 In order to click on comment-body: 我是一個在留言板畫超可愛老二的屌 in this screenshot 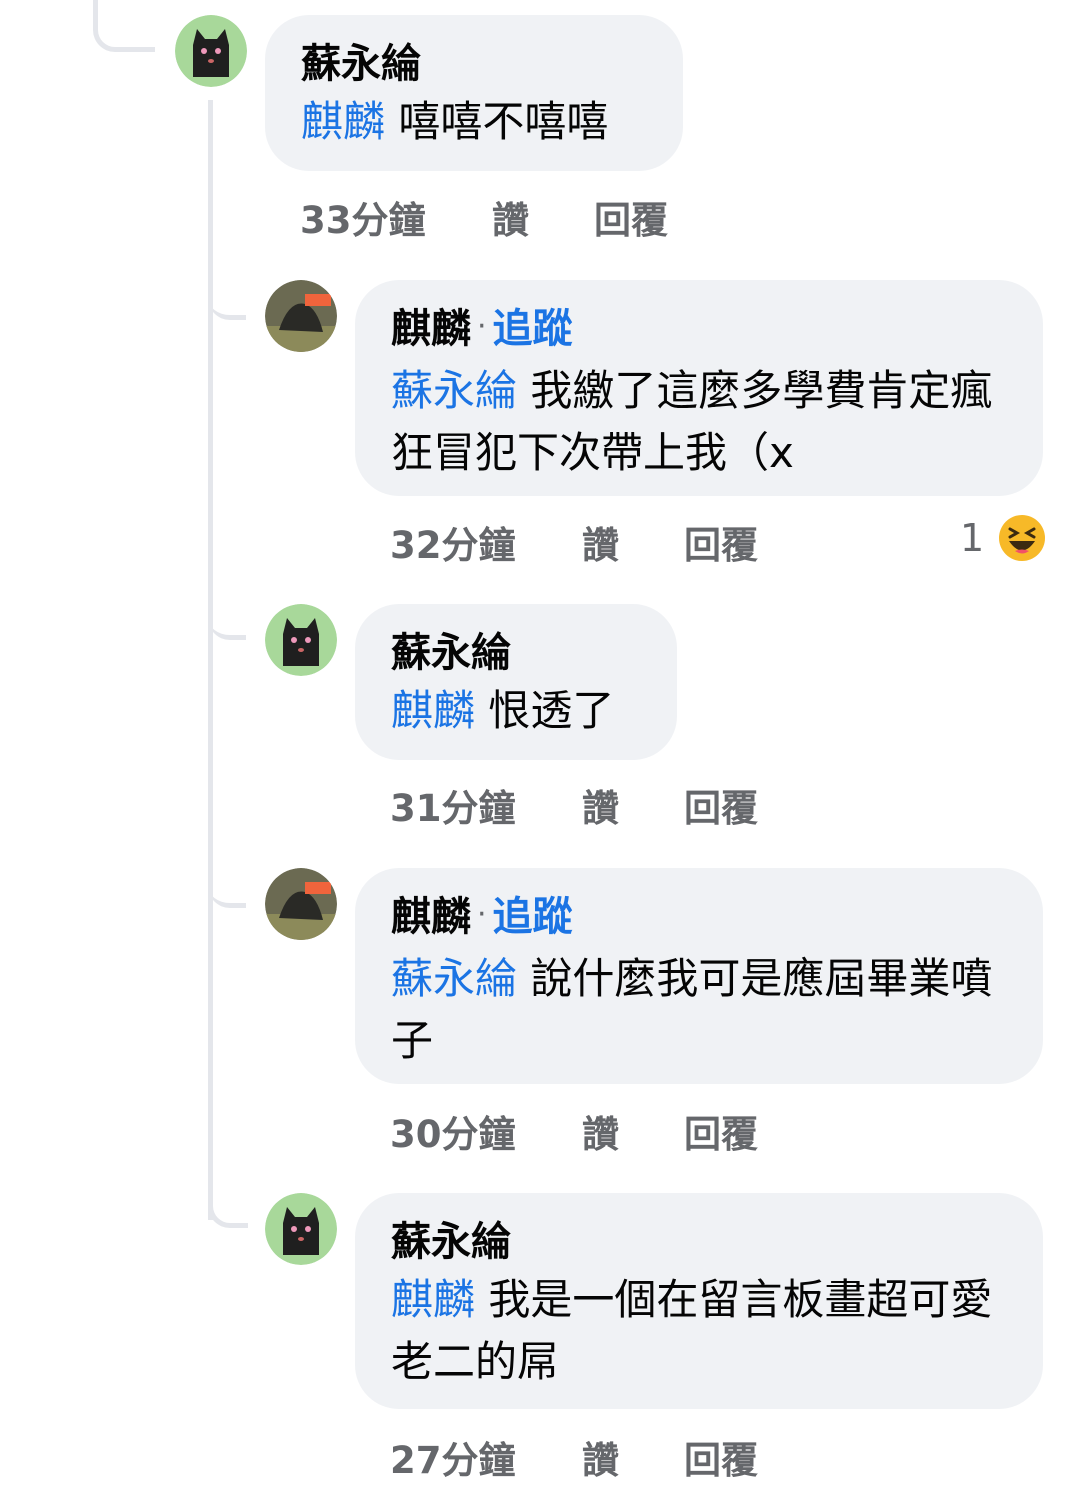, I will do `click(692, 1330)`.